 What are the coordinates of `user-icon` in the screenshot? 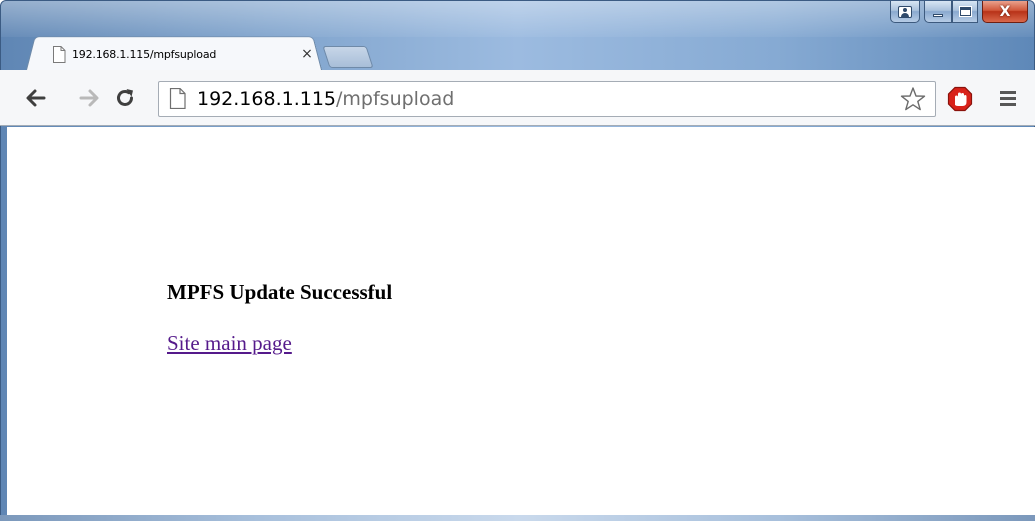 It's located at (905, 11).